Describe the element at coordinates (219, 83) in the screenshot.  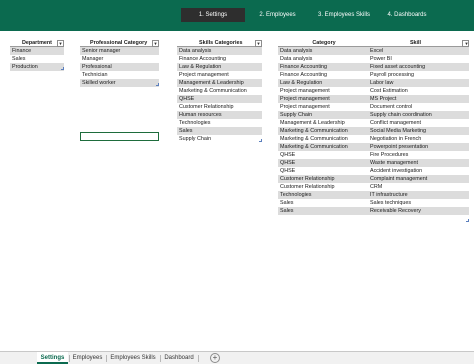
I see `skills-category-row: Management & Leadership` at that location.